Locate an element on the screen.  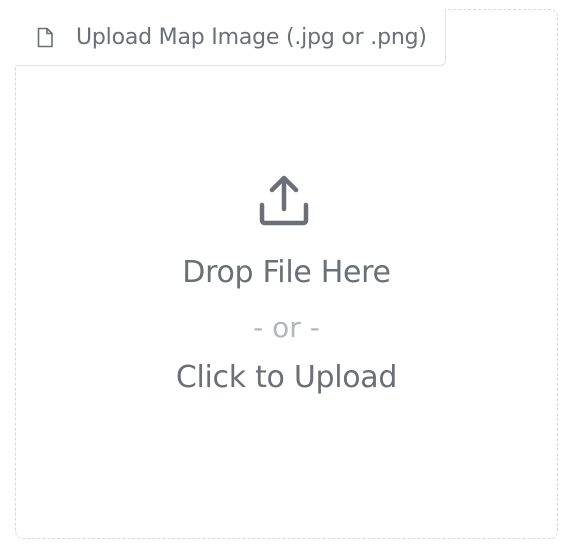
file-icon is located at coordinates (45, 37).